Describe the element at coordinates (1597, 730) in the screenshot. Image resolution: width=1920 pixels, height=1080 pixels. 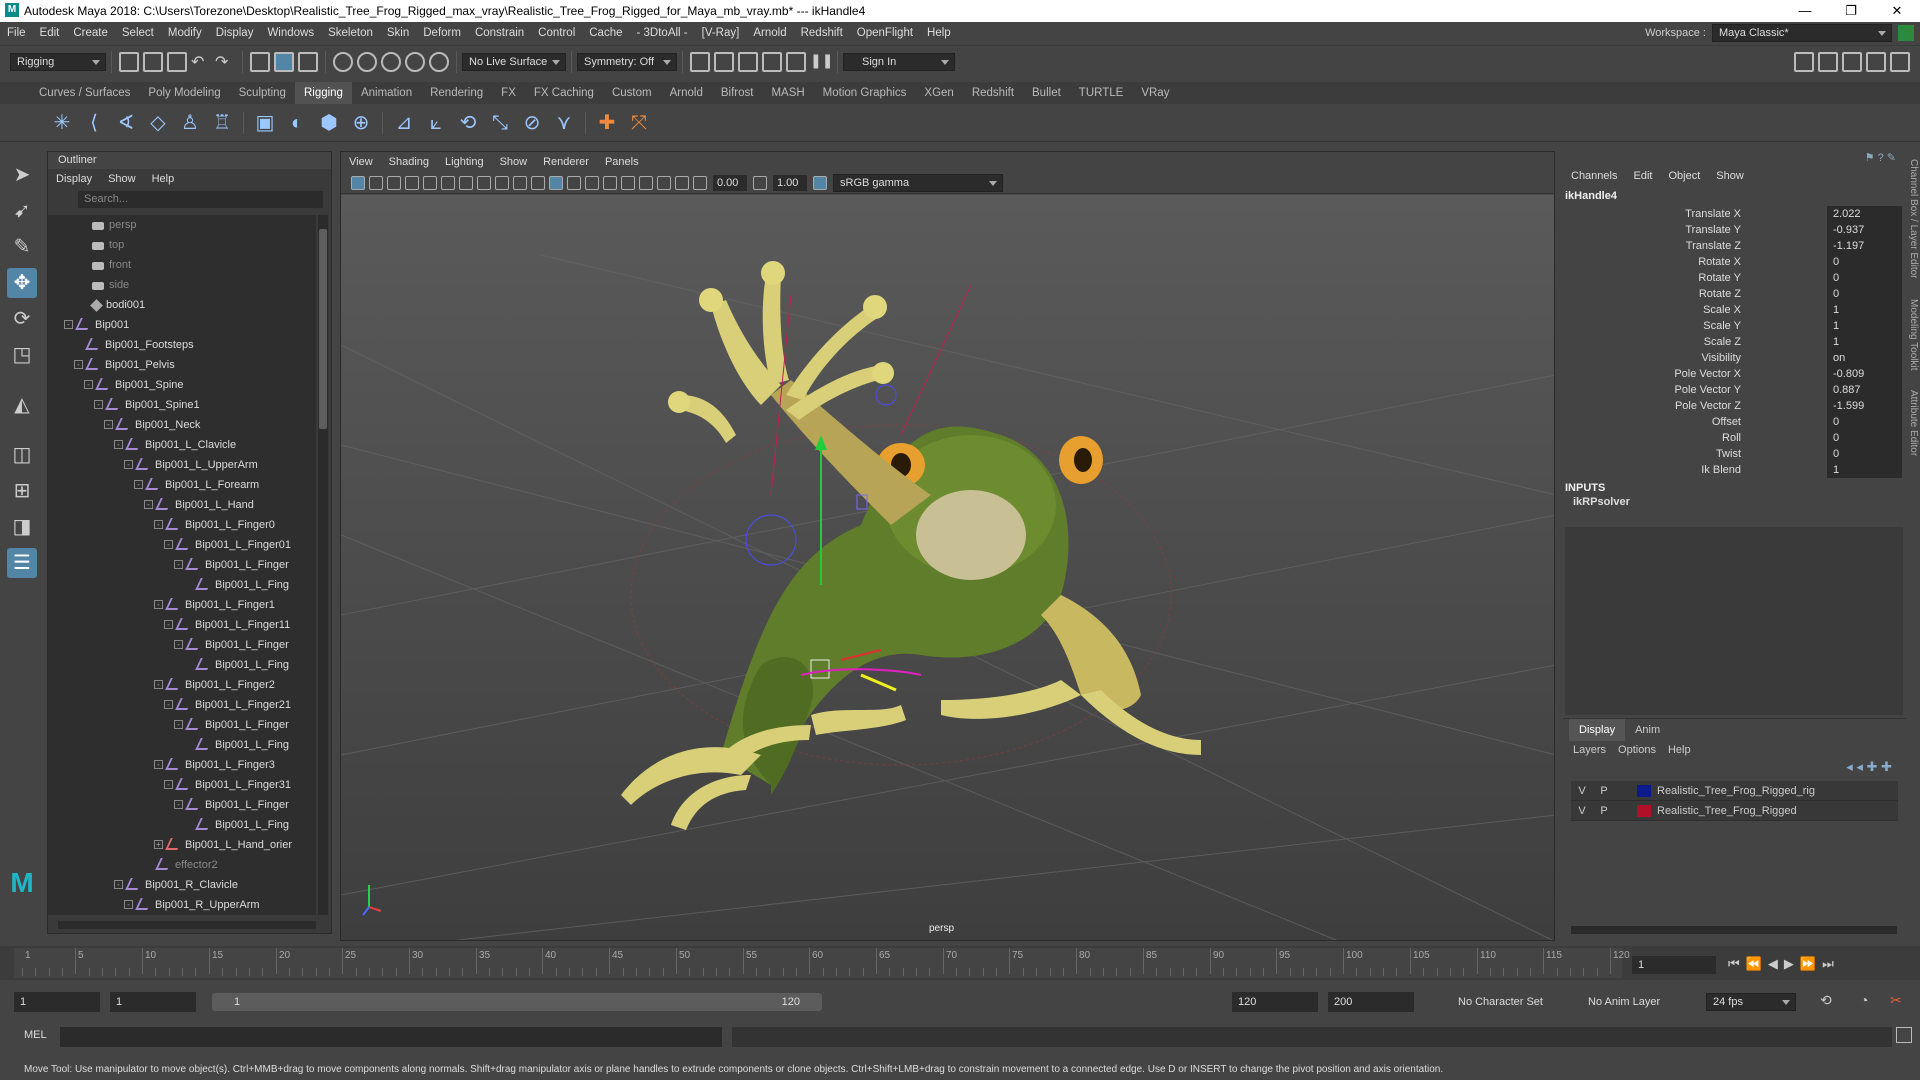
I see `layer-tab-display: Display` at that location.